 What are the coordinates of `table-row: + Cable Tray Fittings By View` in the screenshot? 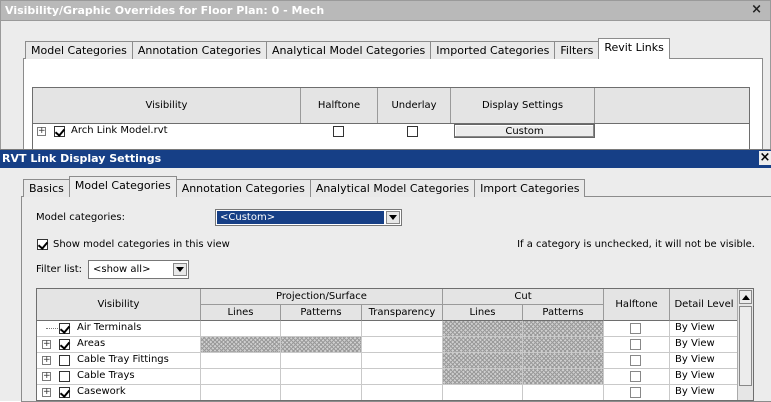 It's located at (388, 361).